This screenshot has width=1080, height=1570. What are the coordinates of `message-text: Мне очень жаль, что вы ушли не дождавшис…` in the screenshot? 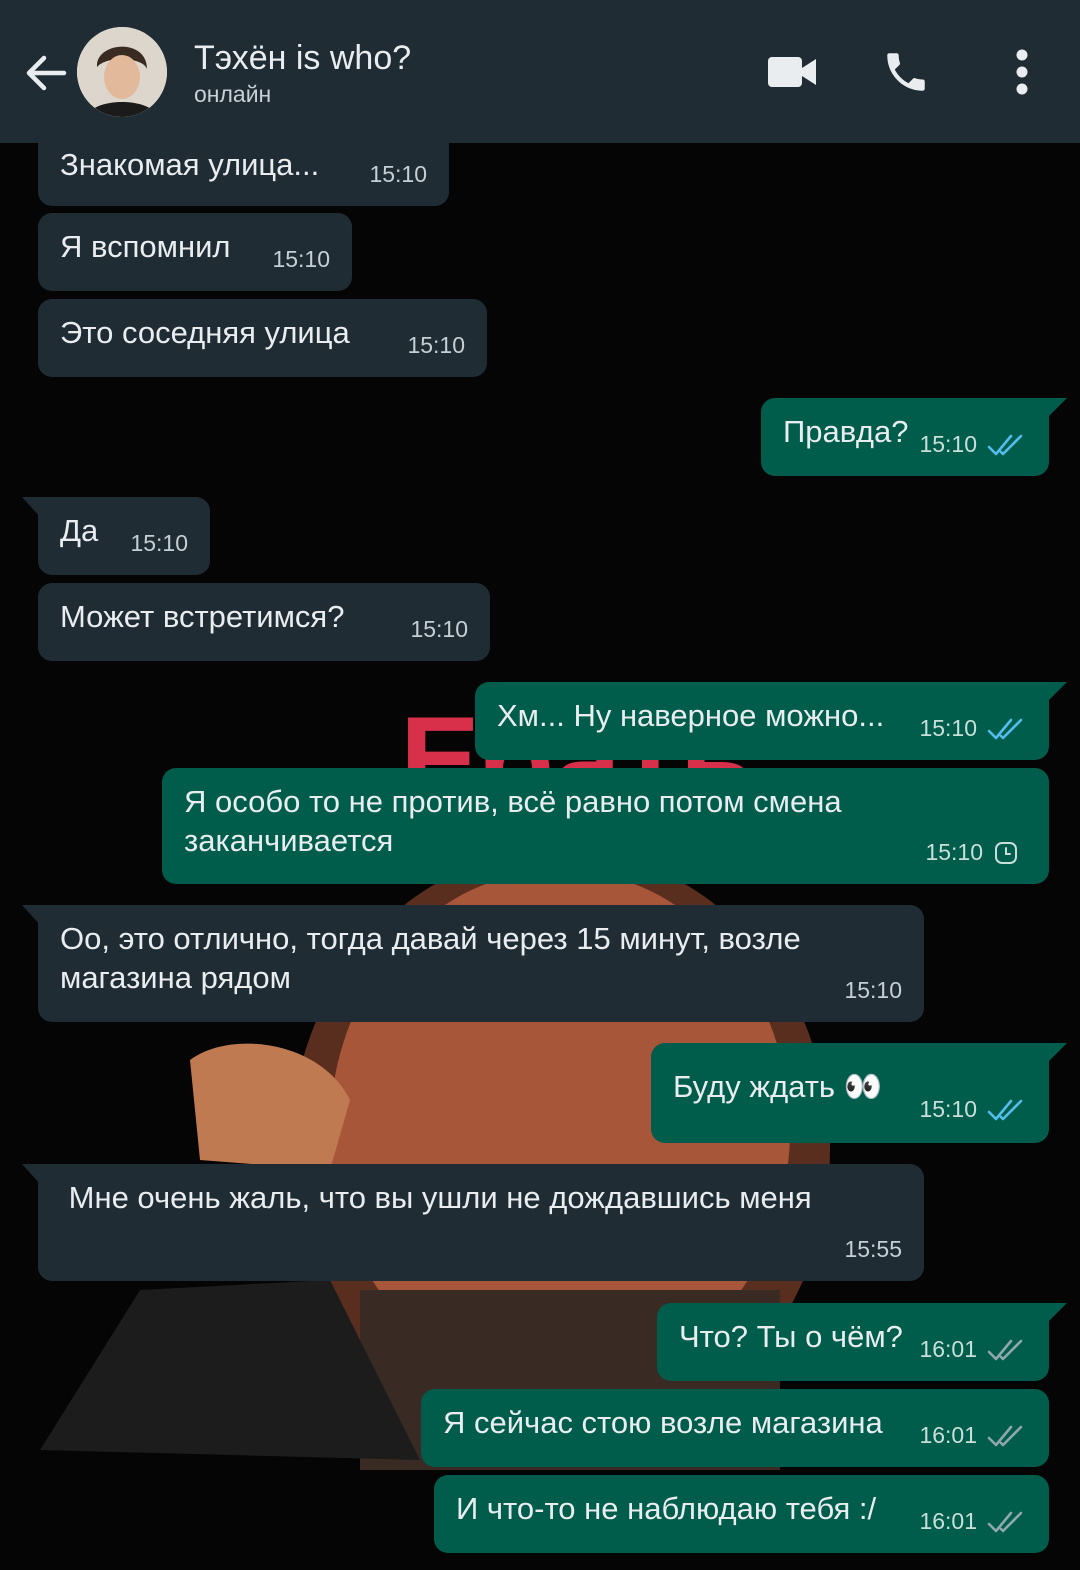 It's located at (436, 1197).